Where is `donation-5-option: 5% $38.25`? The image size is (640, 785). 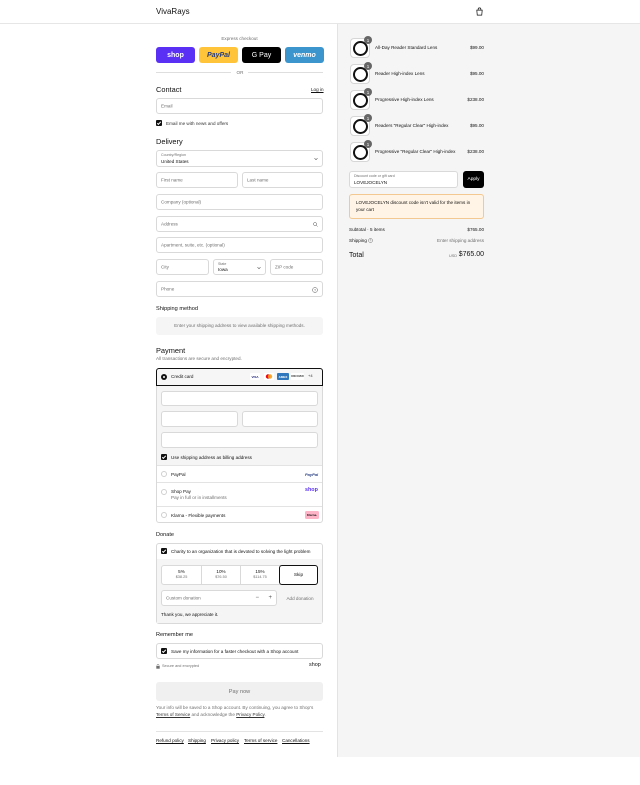
donation-5-option: 5% $38.25 is located at coordinates (181, 575).